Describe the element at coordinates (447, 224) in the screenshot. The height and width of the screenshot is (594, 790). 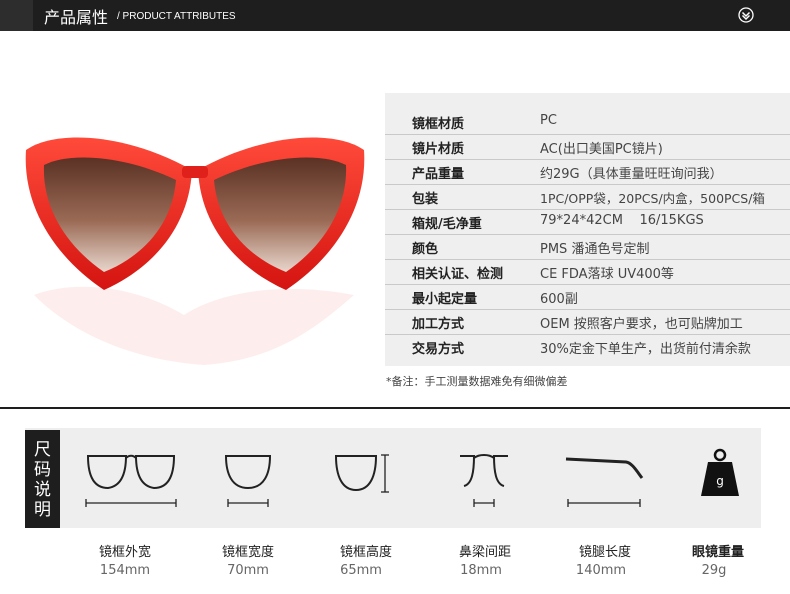
I see `attribute-label: 箱规/毛净重` at that location.